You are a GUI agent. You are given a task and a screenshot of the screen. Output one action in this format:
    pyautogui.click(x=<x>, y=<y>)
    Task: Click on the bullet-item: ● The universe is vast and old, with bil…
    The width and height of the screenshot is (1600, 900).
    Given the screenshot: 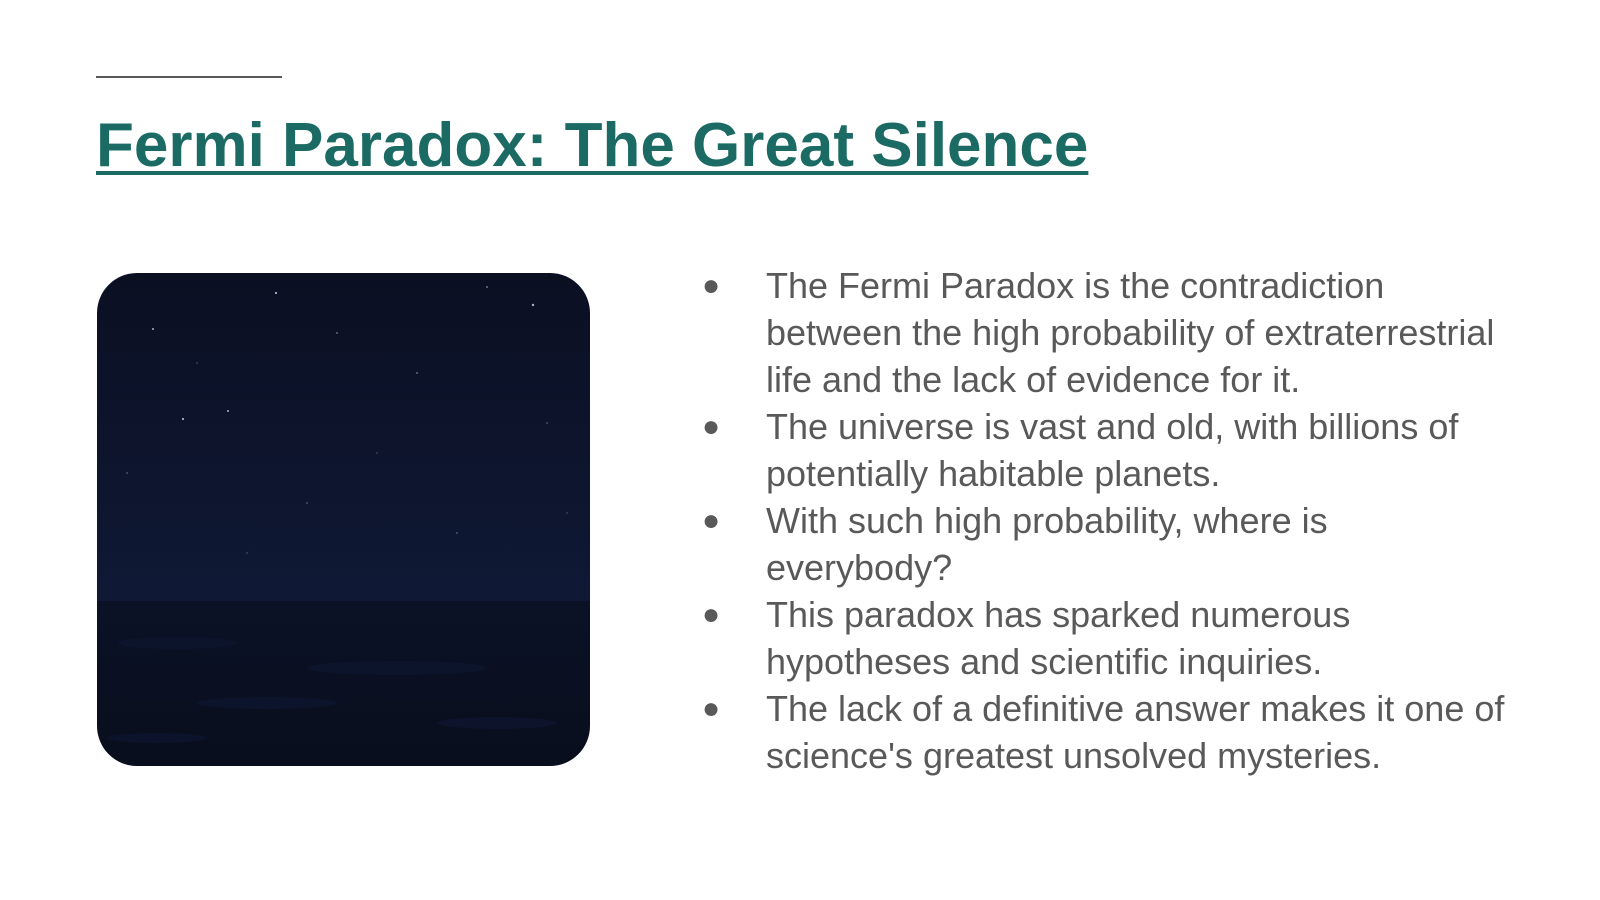 What is the action you would take?
    pyautogui.click(x=1112, y=450)
    